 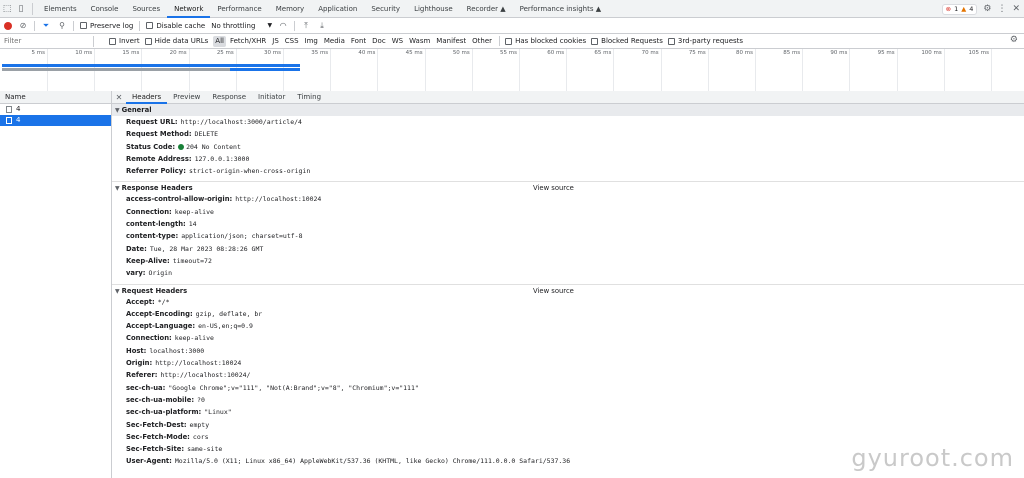 What do you see at coordinates (201, 399) in the screenshot?
I see `header-value: ?0` at bounding box center [201, 399].